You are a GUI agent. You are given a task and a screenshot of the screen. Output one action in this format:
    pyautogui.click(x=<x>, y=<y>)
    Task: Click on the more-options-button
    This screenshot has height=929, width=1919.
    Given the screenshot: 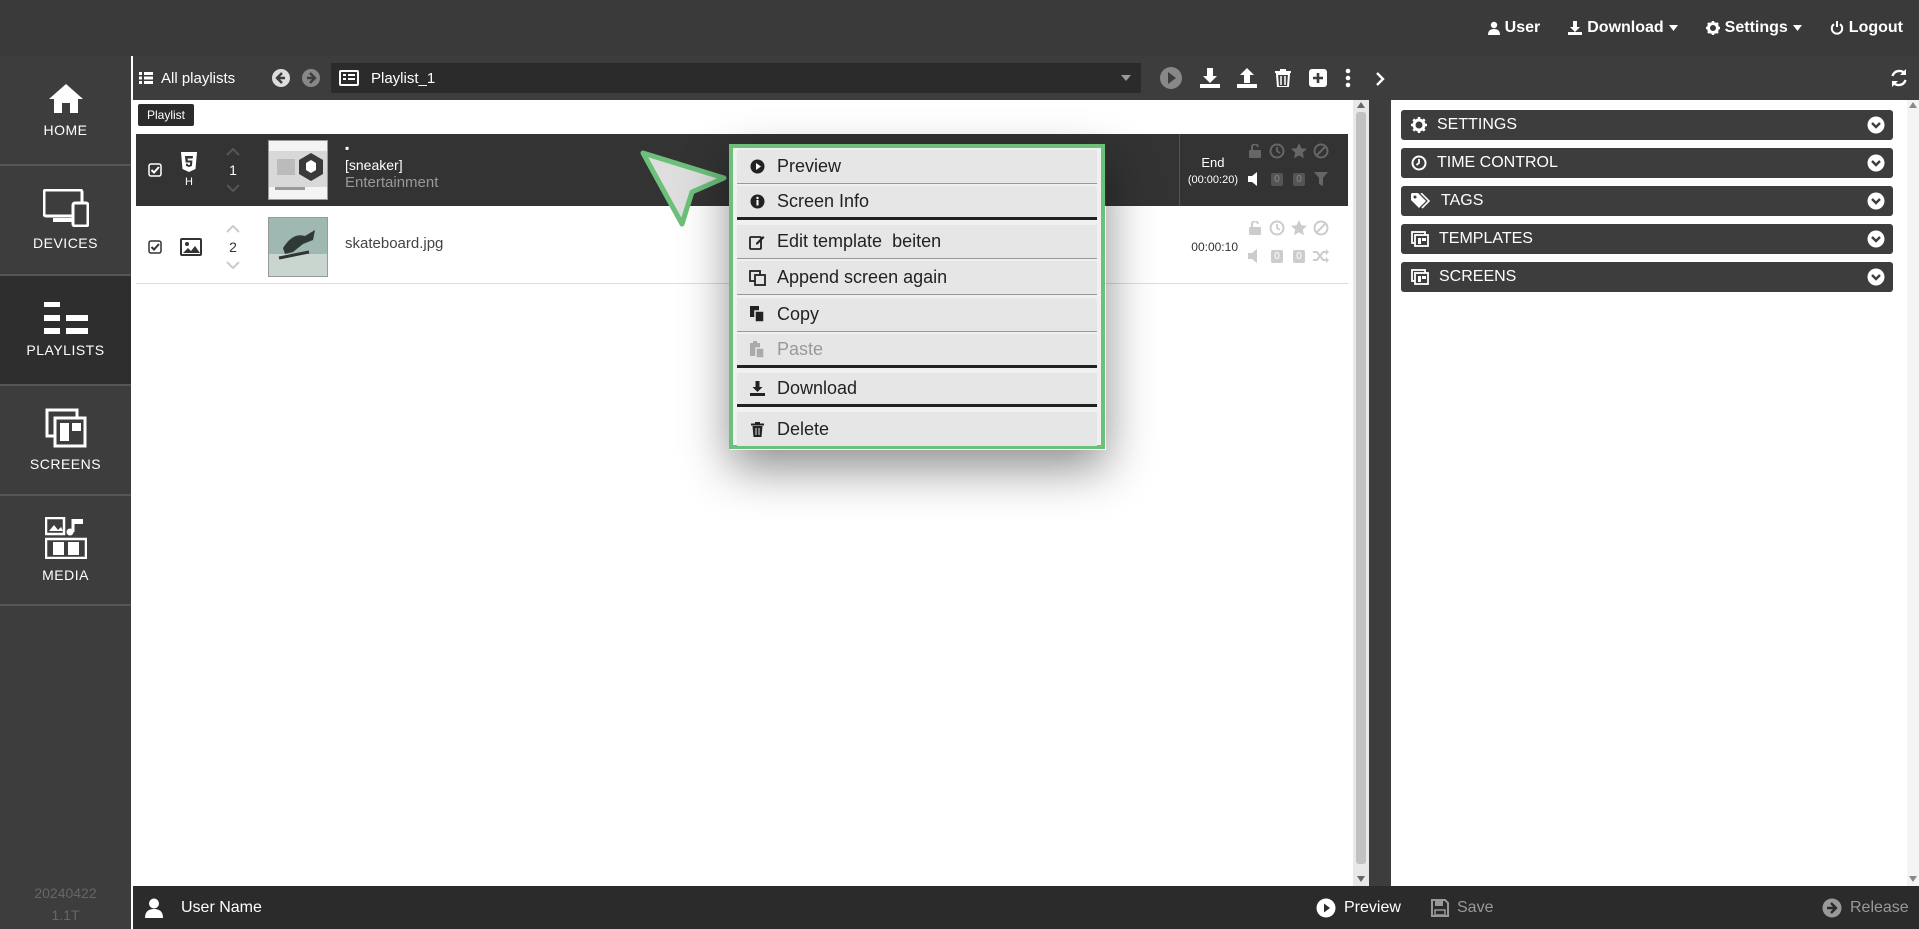 What is the action you would take?
    pyautogui.click(x=1348, y=78)
    